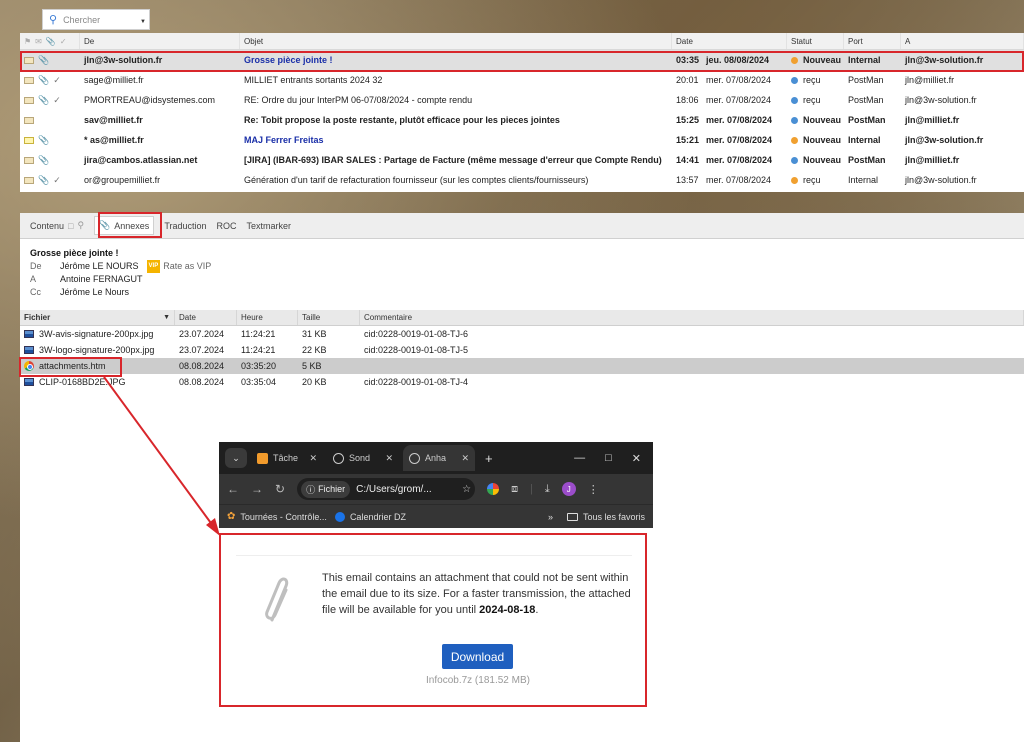  Describe the element at coordinates (70, 367) in the screenshot. I see `attachment-highlight` at that location.